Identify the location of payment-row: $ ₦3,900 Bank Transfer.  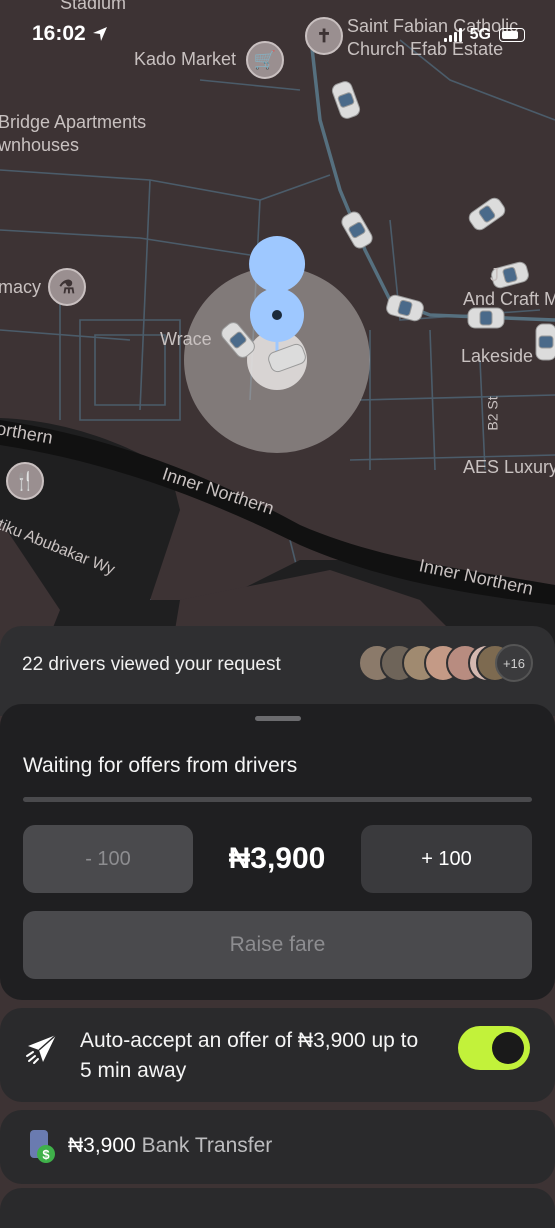
(277, 1147).